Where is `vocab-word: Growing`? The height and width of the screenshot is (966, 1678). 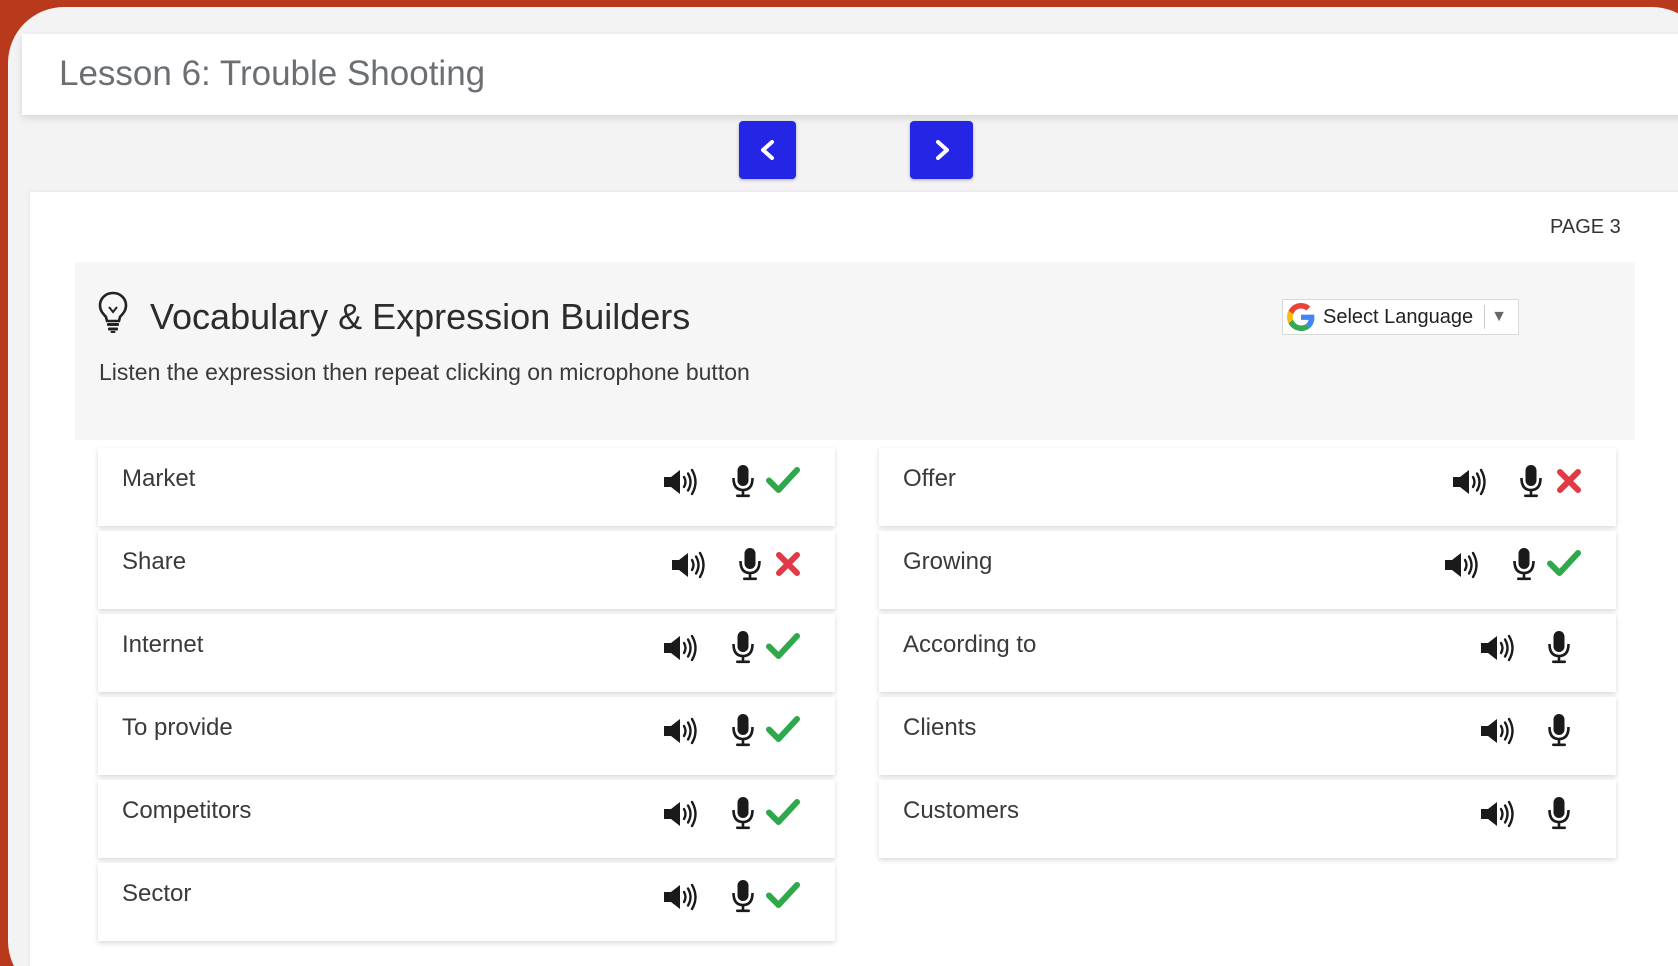
vocab-word: Growing is located at coordinates (948, 561).